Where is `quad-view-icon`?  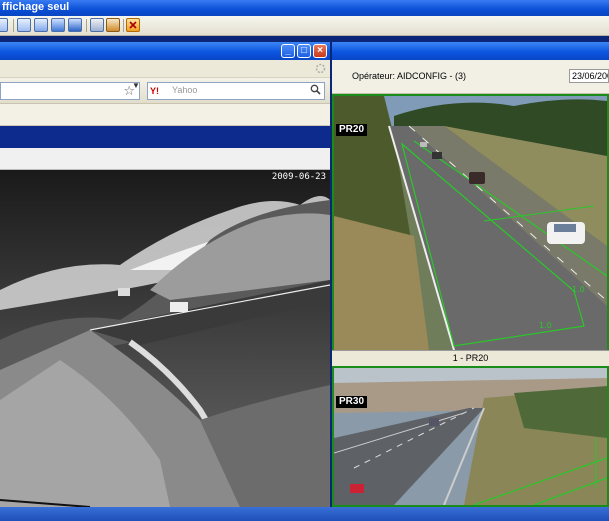 quad-view-icon is located at coordinates (41, 25).